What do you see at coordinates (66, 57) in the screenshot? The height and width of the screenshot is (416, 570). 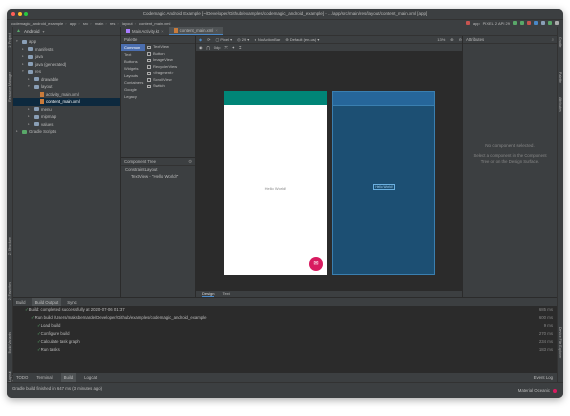 I see `project-tree-item: ▸ java` at bounding box center [66, 57].